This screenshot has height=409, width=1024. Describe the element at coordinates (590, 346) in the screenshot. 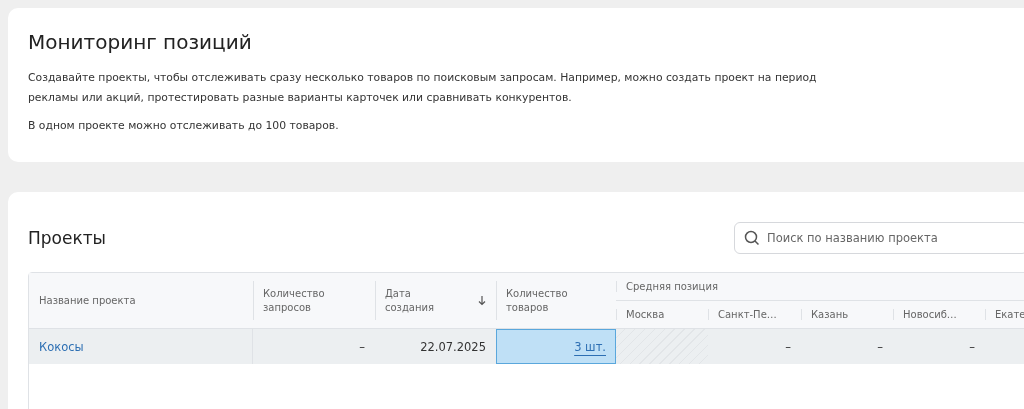

I see `products-count-link: 3 шт.` at that location.